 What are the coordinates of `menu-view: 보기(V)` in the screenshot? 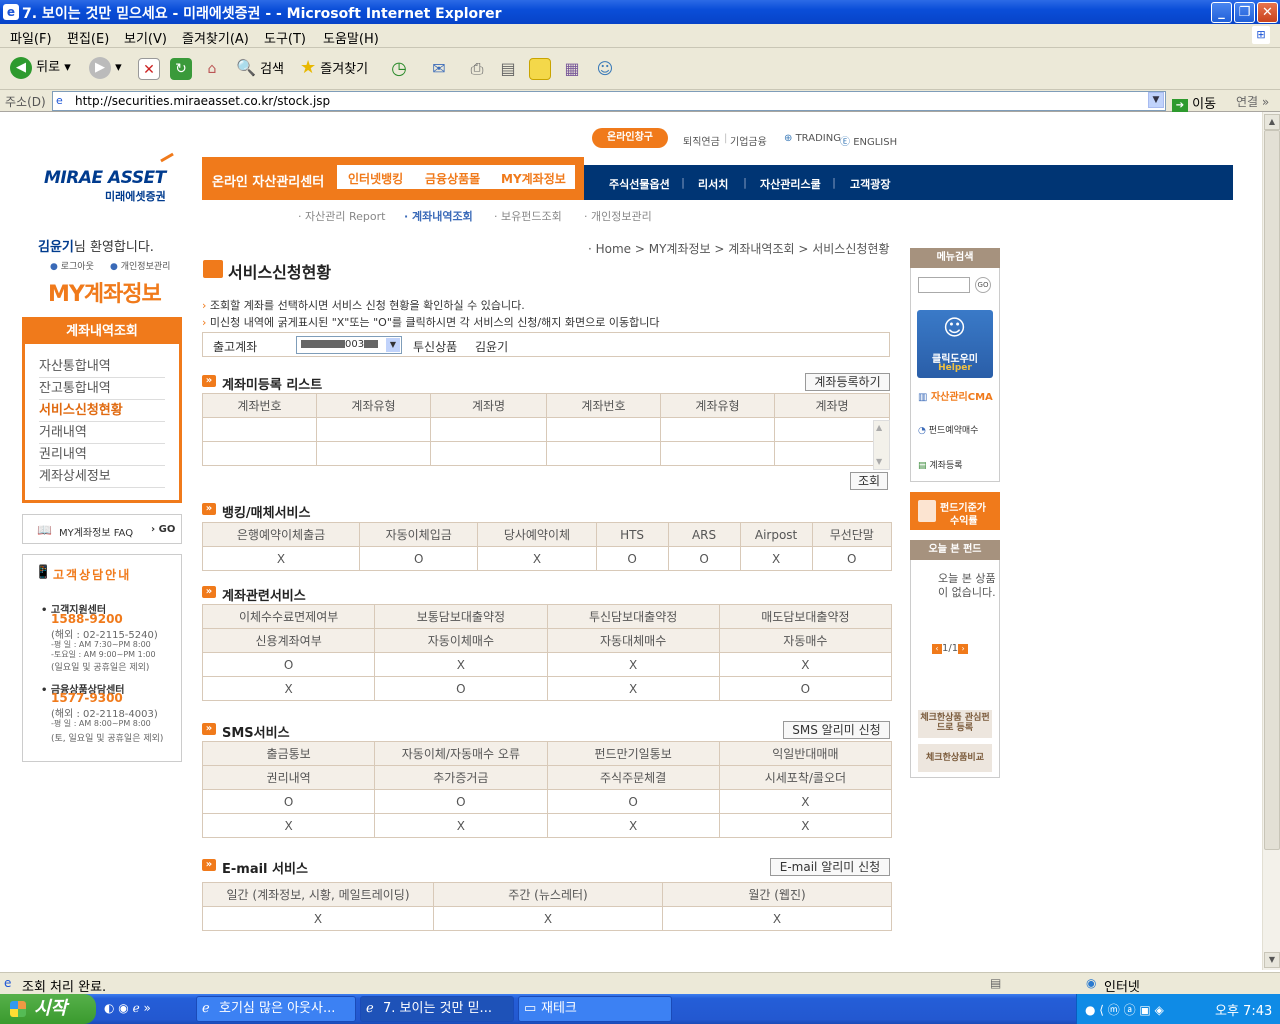 It's located at (145, 37).